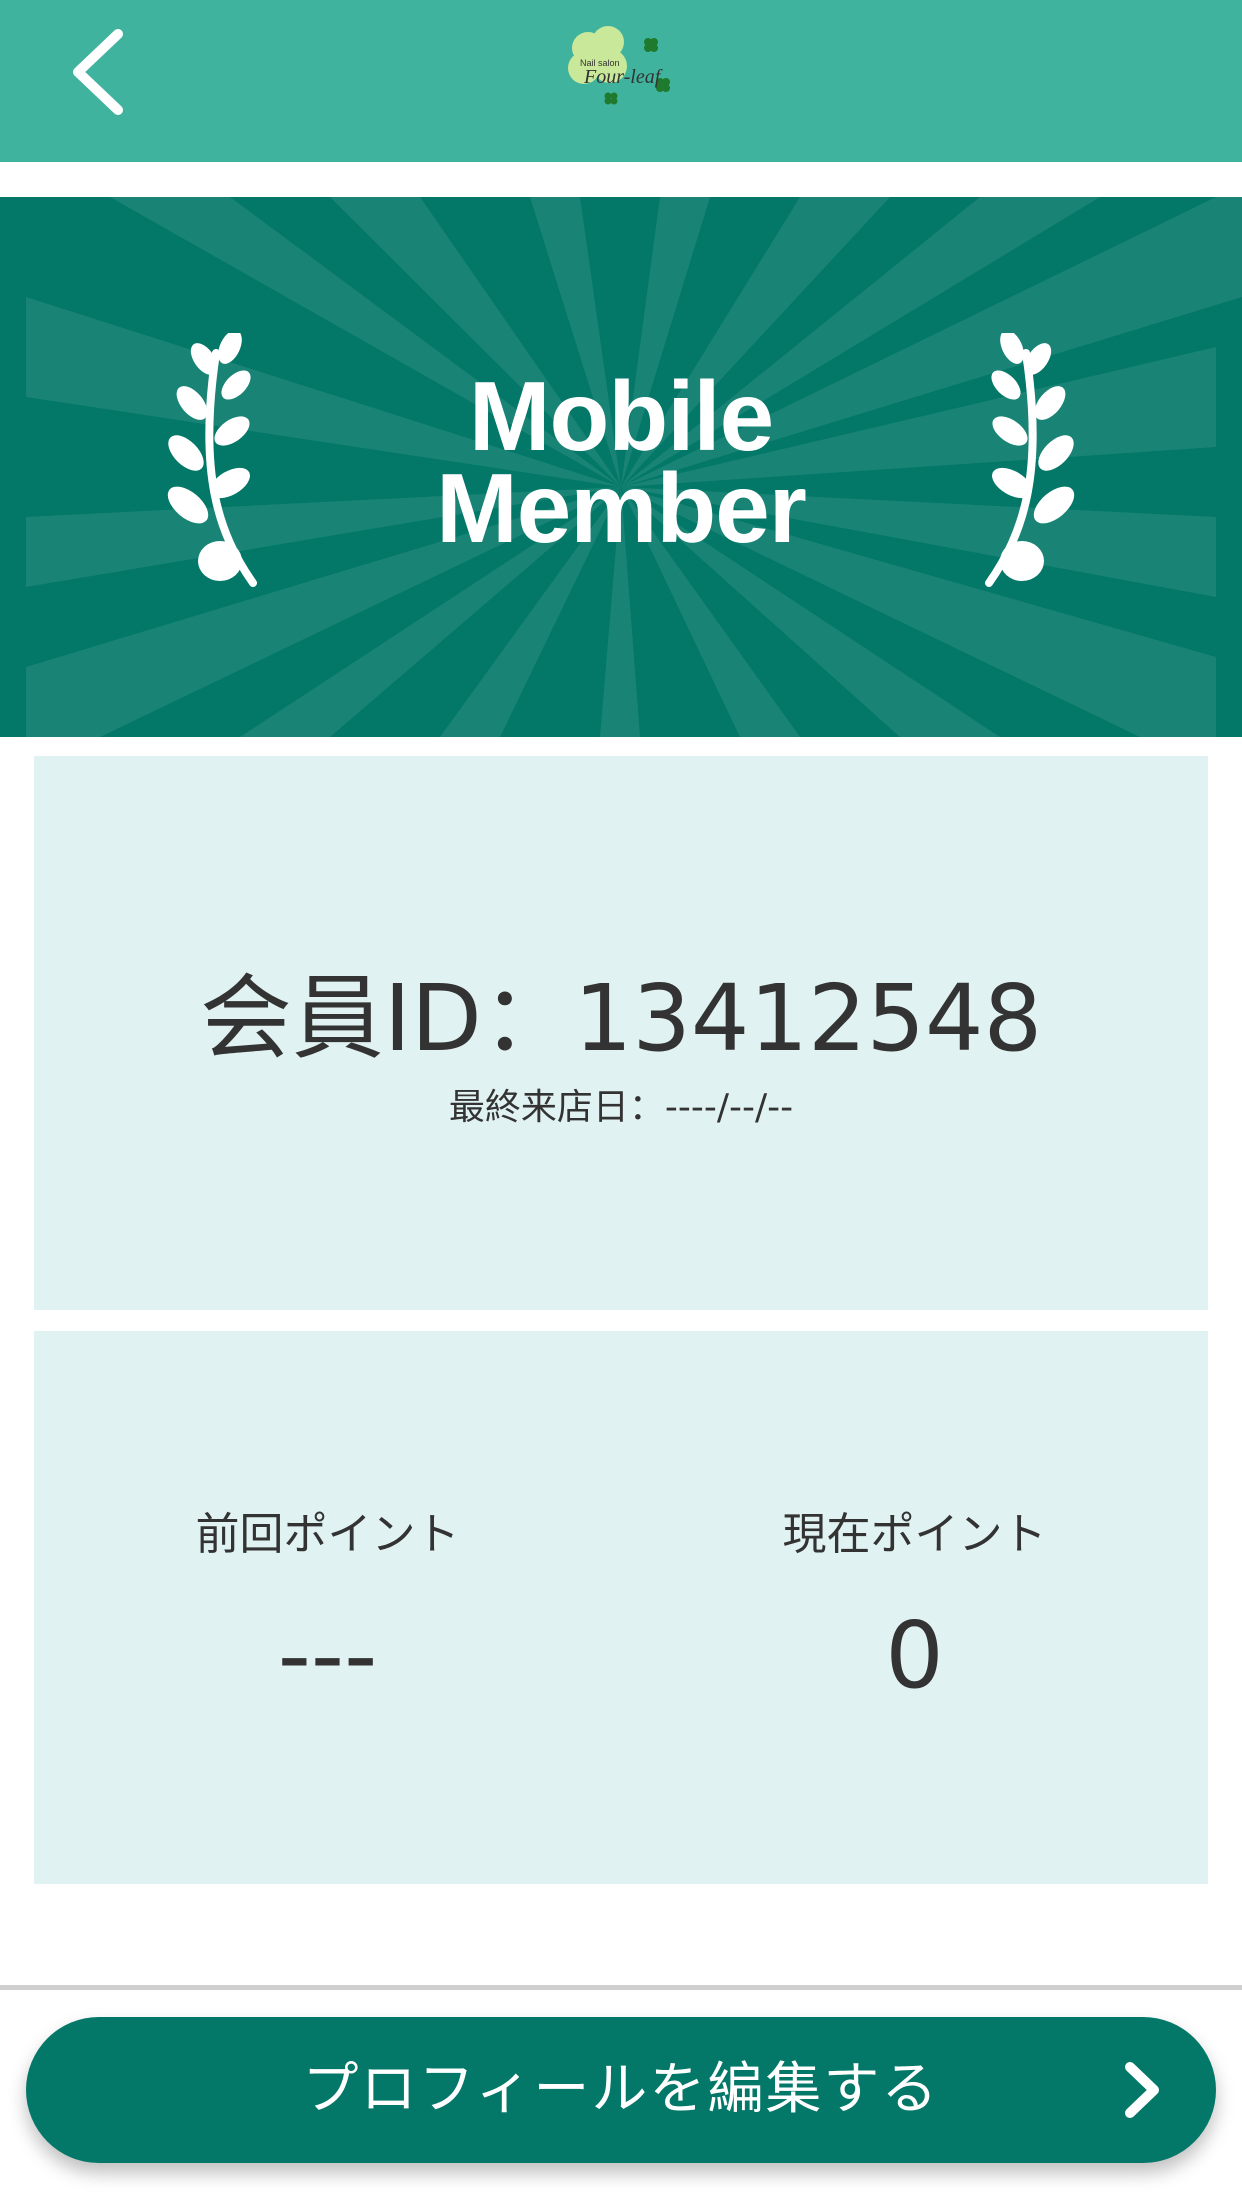 The height and width of the screenshot is (2208, 1242). I want to click on app-header: Nail salon Four-leaf, so click(621, 81).